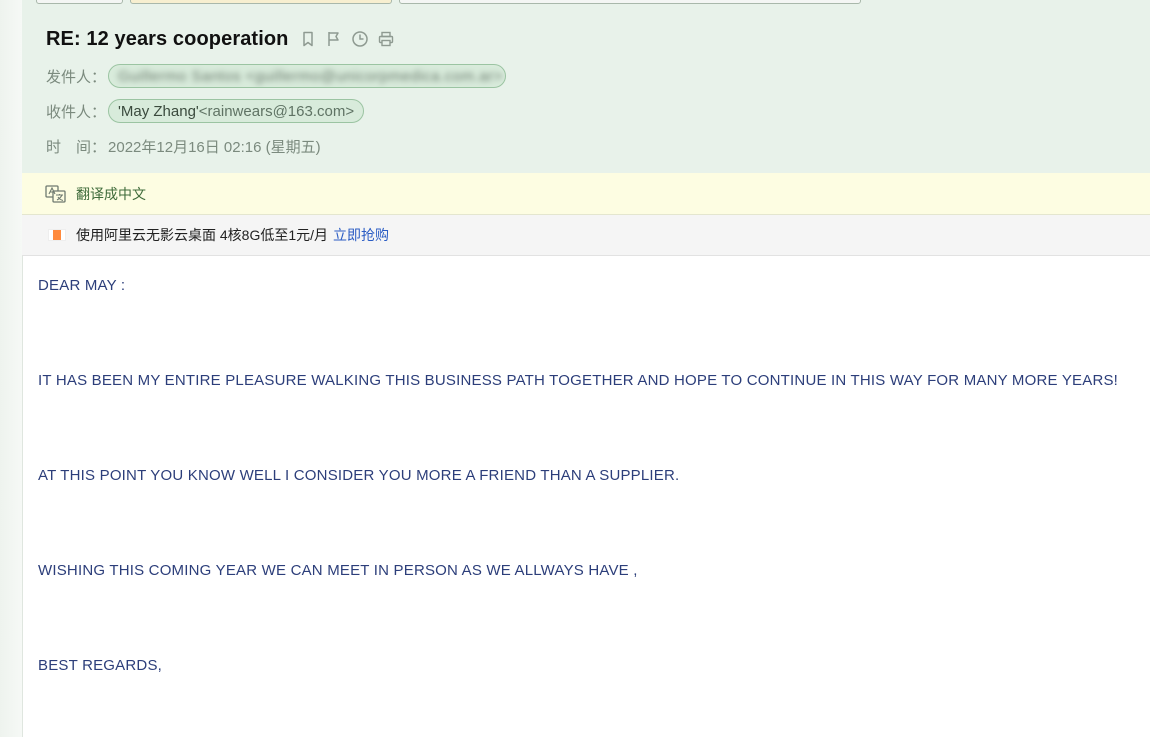 This screenshot has width=1150, height=737. What do you see at coordinates (360, 39) in the screenshot?
I see `clock-icon` at bounding box center [360, 39].